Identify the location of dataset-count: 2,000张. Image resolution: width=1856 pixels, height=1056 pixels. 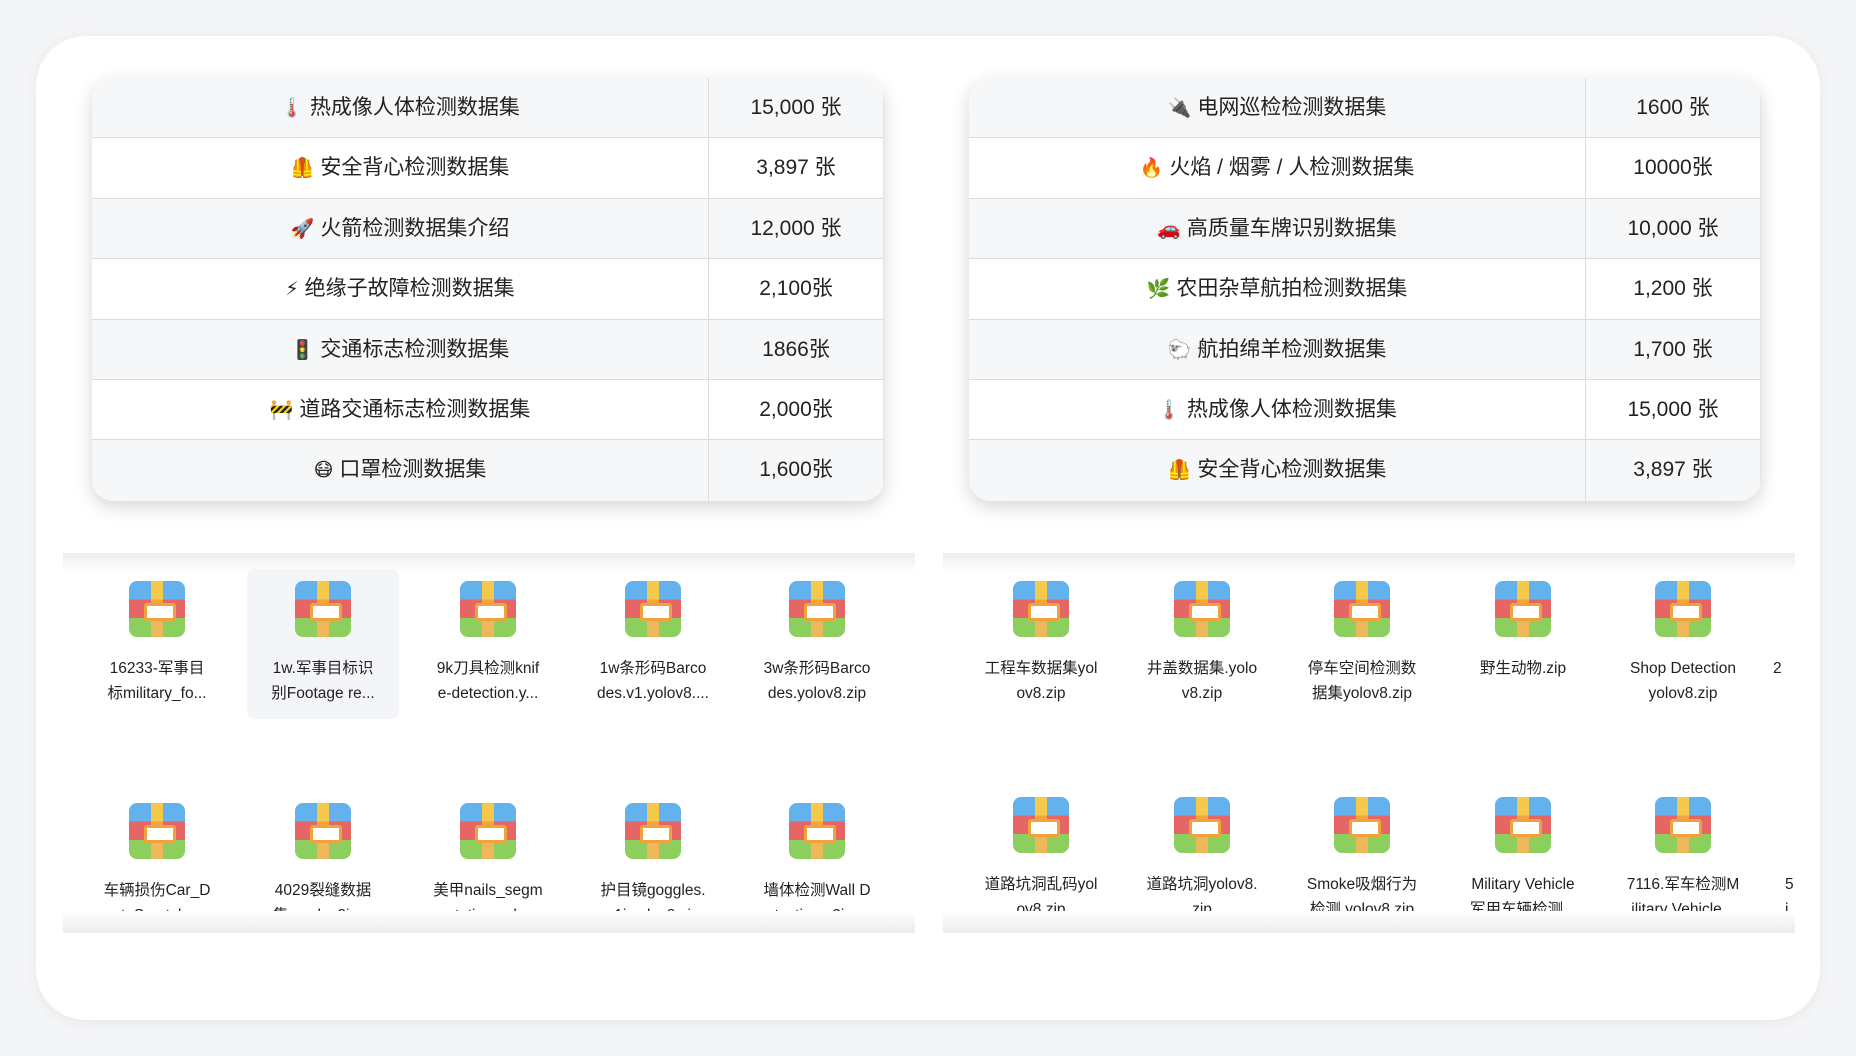
(796, 409).